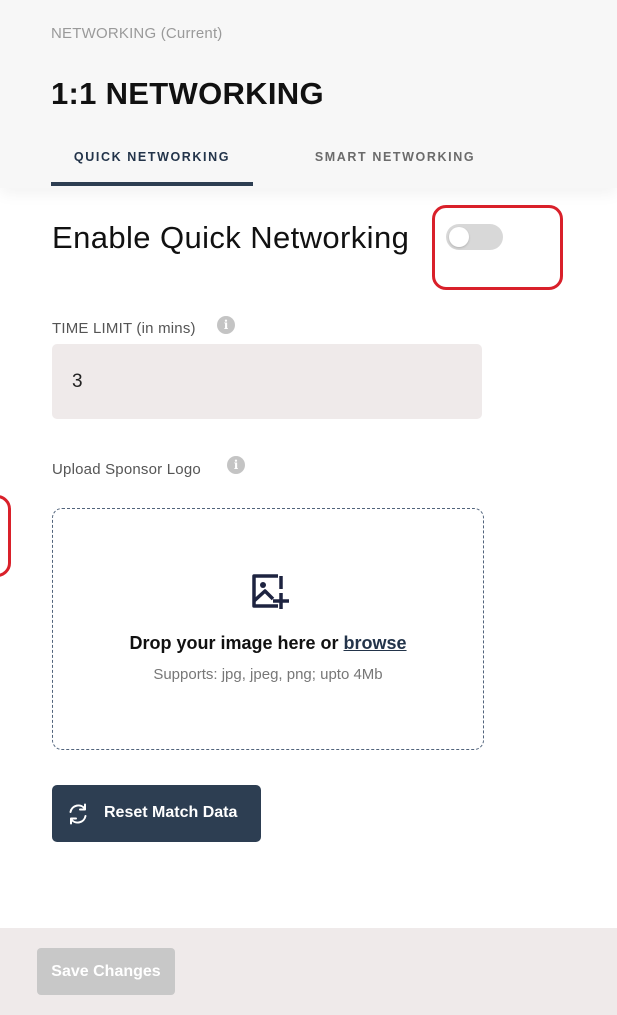  I want to click on left-highlight-annotation, so click(5, 536).